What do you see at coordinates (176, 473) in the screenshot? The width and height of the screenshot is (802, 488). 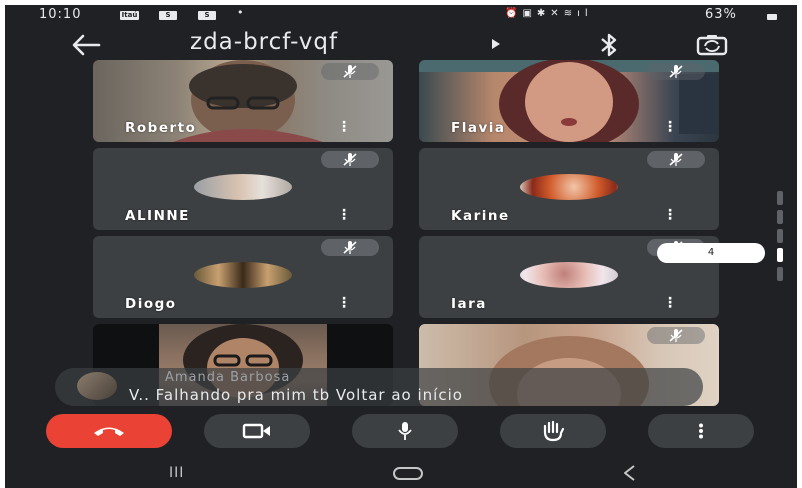 I see `recent-apps-button: III` at bounding box center [176, 473].